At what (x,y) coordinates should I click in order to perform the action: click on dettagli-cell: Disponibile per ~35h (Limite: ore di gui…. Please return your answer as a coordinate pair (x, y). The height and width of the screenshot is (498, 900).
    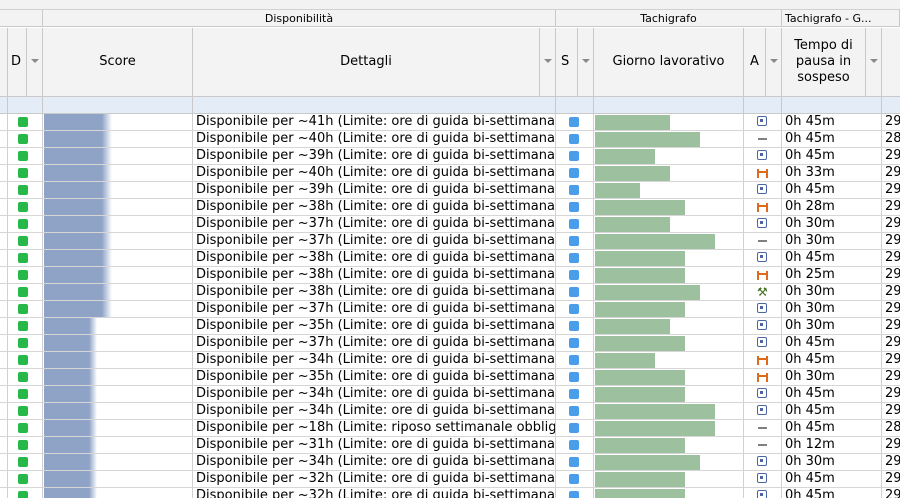
    Looking at the image, I should click on (374, 377).